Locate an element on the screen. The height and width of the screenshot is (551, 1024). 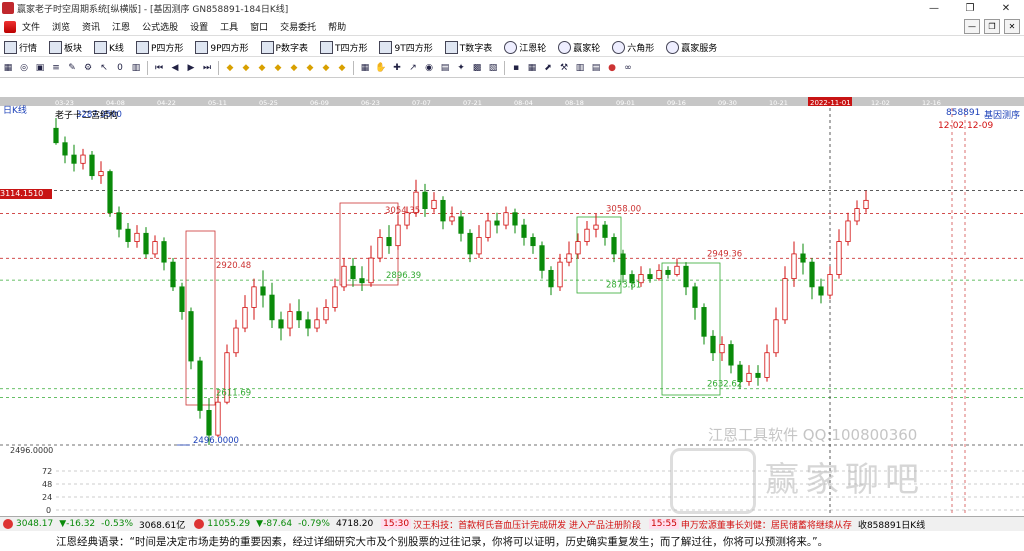
toolbar-9p-square-button: 9P四方形 is located at coordinates (220, 47).